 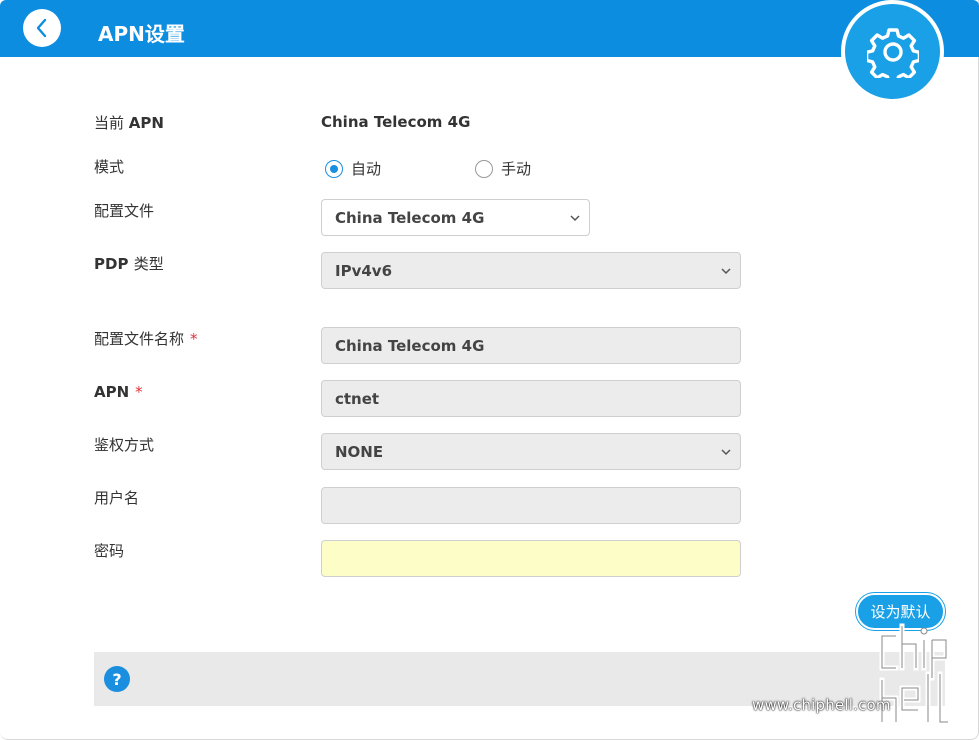 I want to click on password-label: 密码, so click(x=109, y=551).